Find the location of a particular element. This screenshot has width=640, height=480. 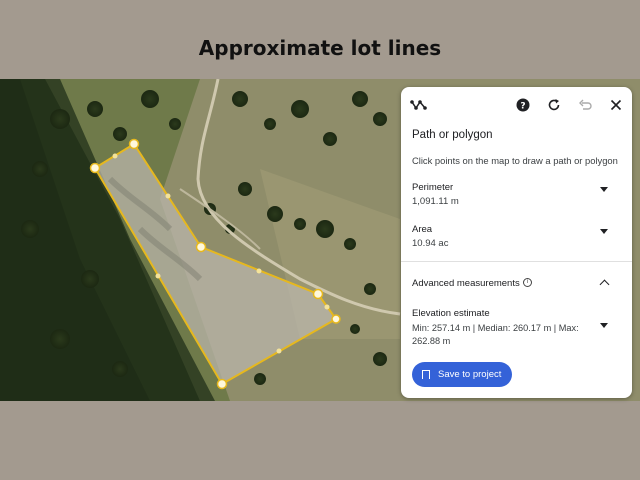

refresh-icon is located at coordinates (554, 105).